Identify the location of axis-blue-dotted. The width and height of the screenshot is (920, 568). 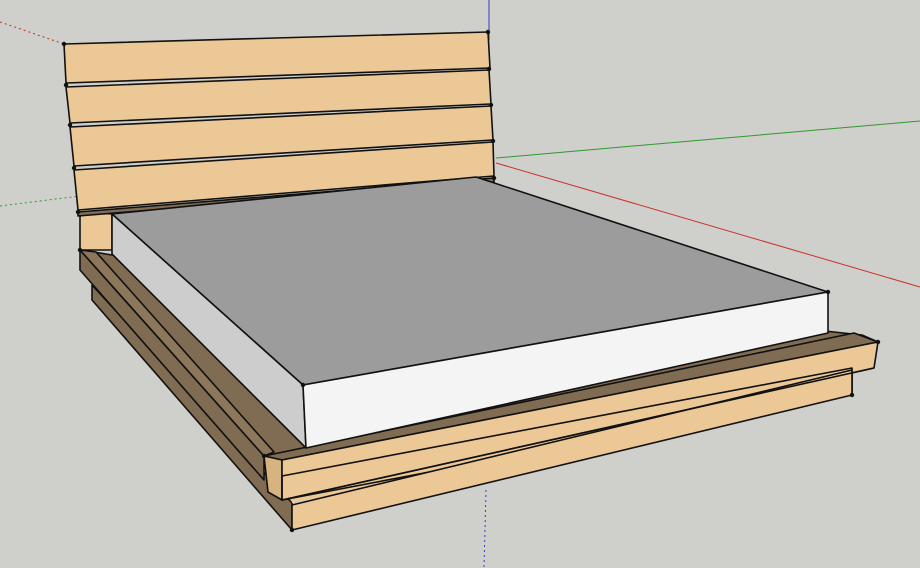
(485, 528).